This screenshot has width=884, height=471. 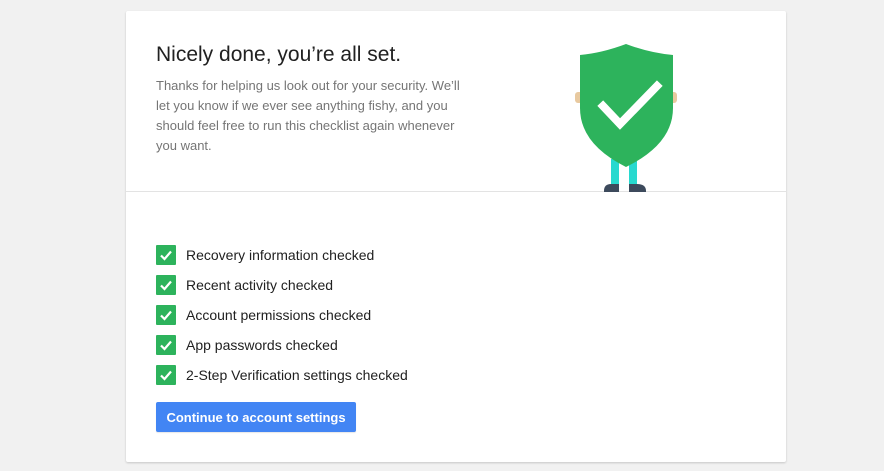 I want to click on illustration-leg-left, so click(x=615, y=173).